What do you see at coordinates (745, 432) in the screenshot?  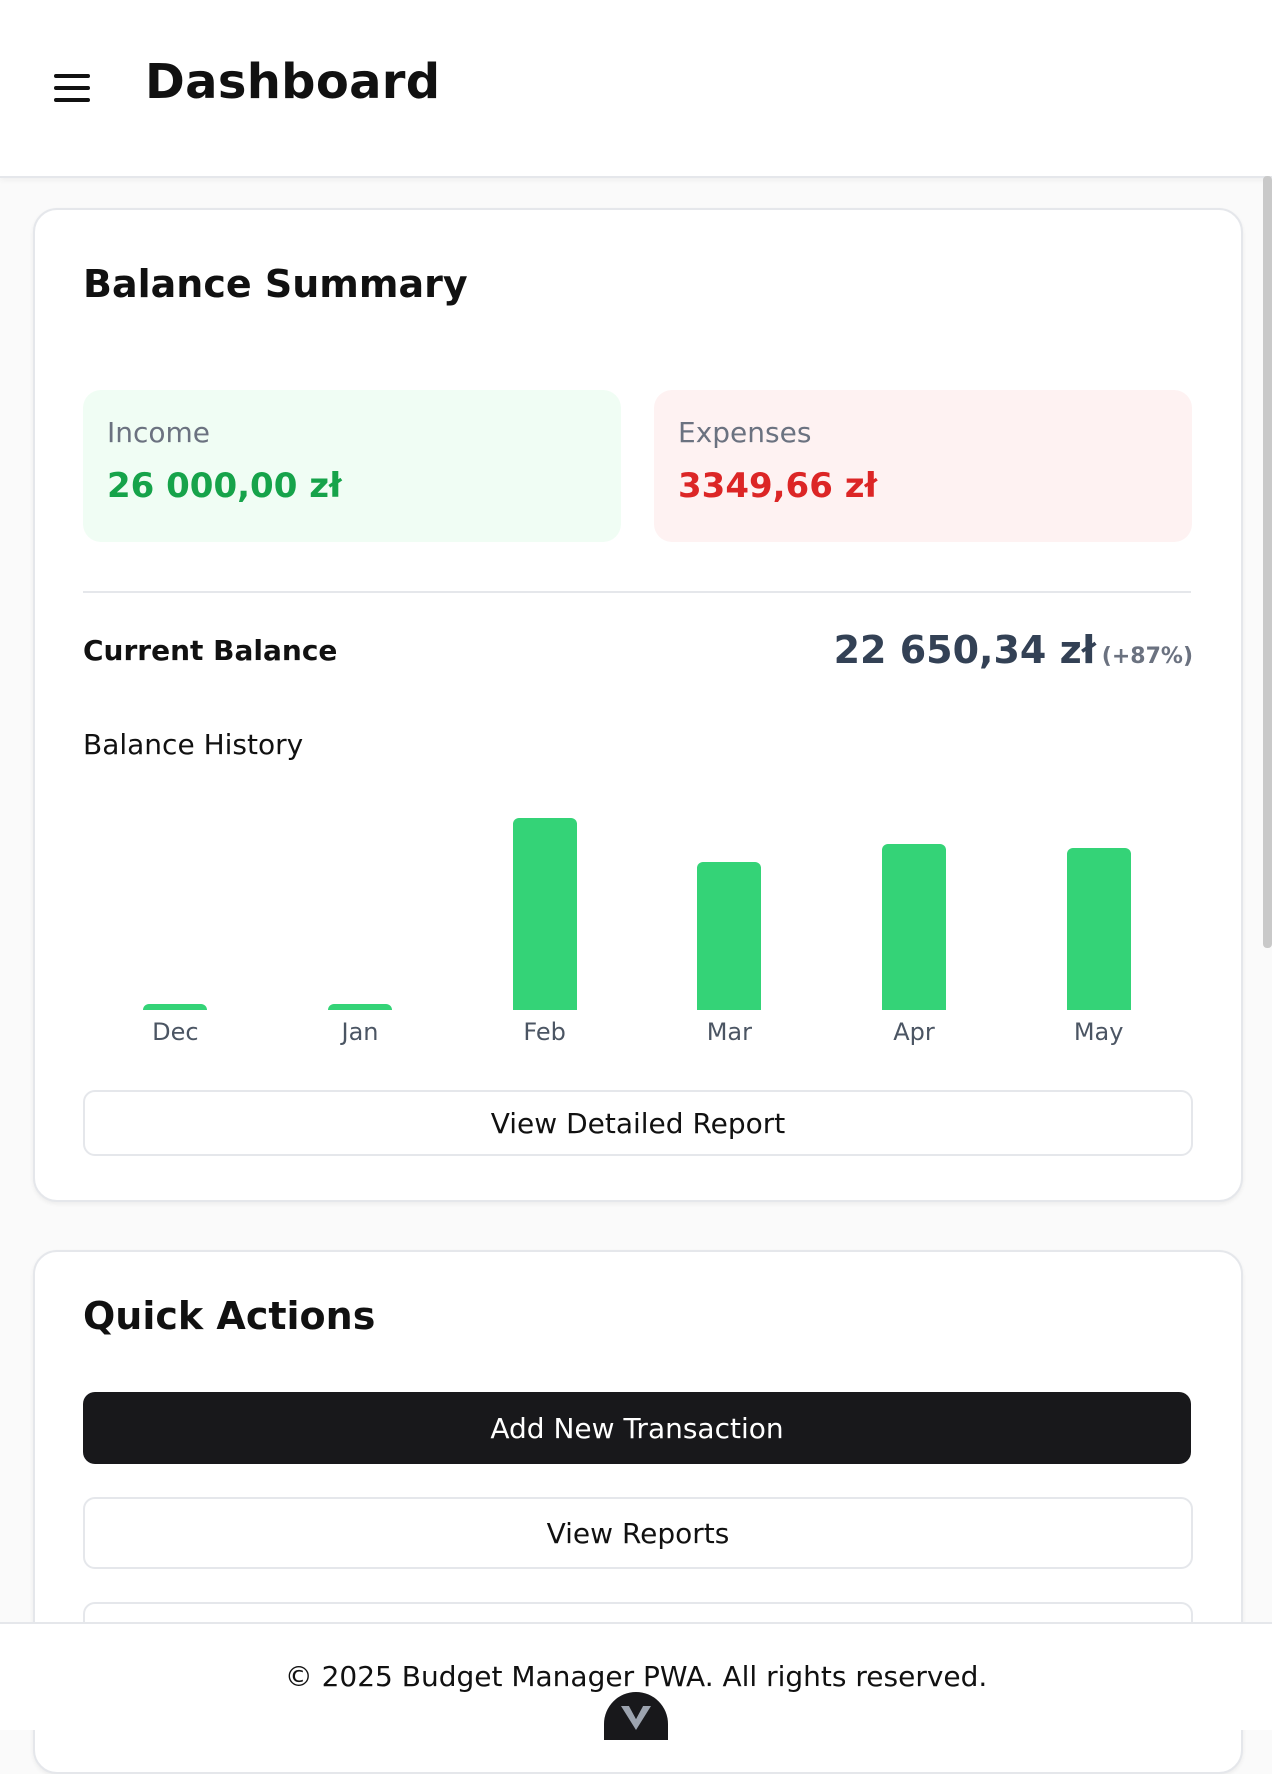 I see `expenses-label: Expenses` at bounding box center [745, 432].